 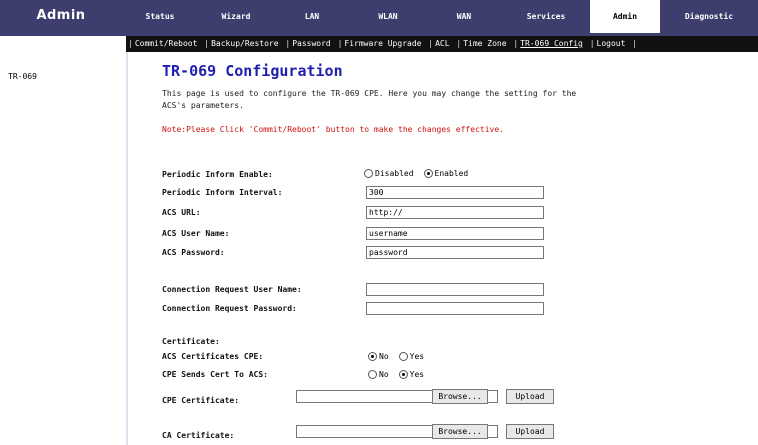 I want to click on conn-req-user-name-label: Connection Request User Name:, so click(x=232, y=289).